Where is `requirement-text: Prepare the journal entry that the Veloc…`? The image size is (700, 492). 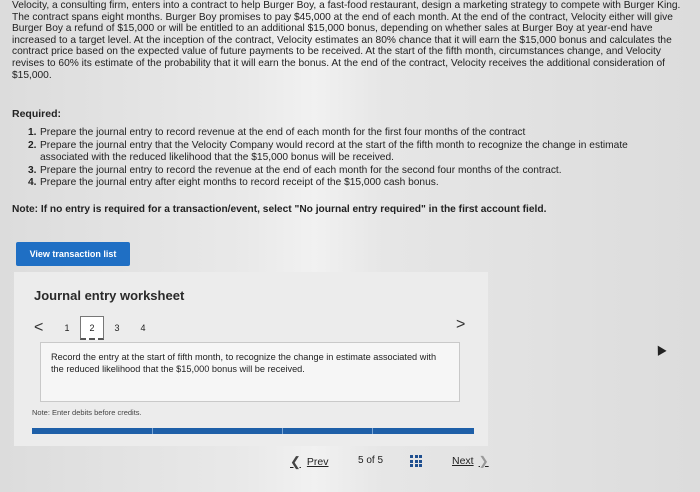
requirement-text: Prepare the journal entry that the Veloc… is located at coordinates (334, 151).